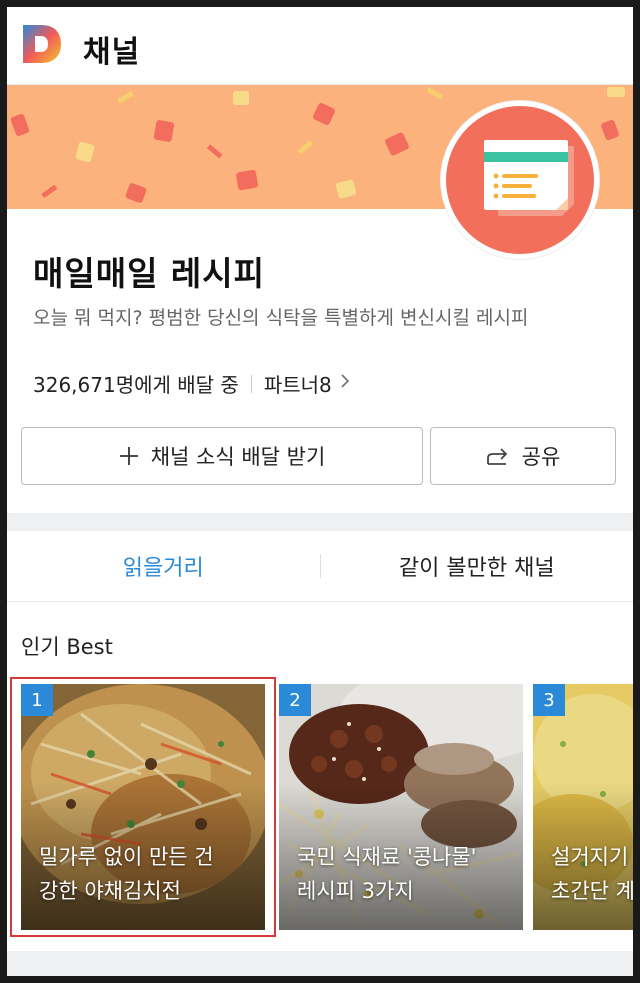 This screenshot has width=640, height=983. I want to click on popular-card-2: 2 국민 식재료 '콩나물' 레시피 3가지, so click(401, 807).